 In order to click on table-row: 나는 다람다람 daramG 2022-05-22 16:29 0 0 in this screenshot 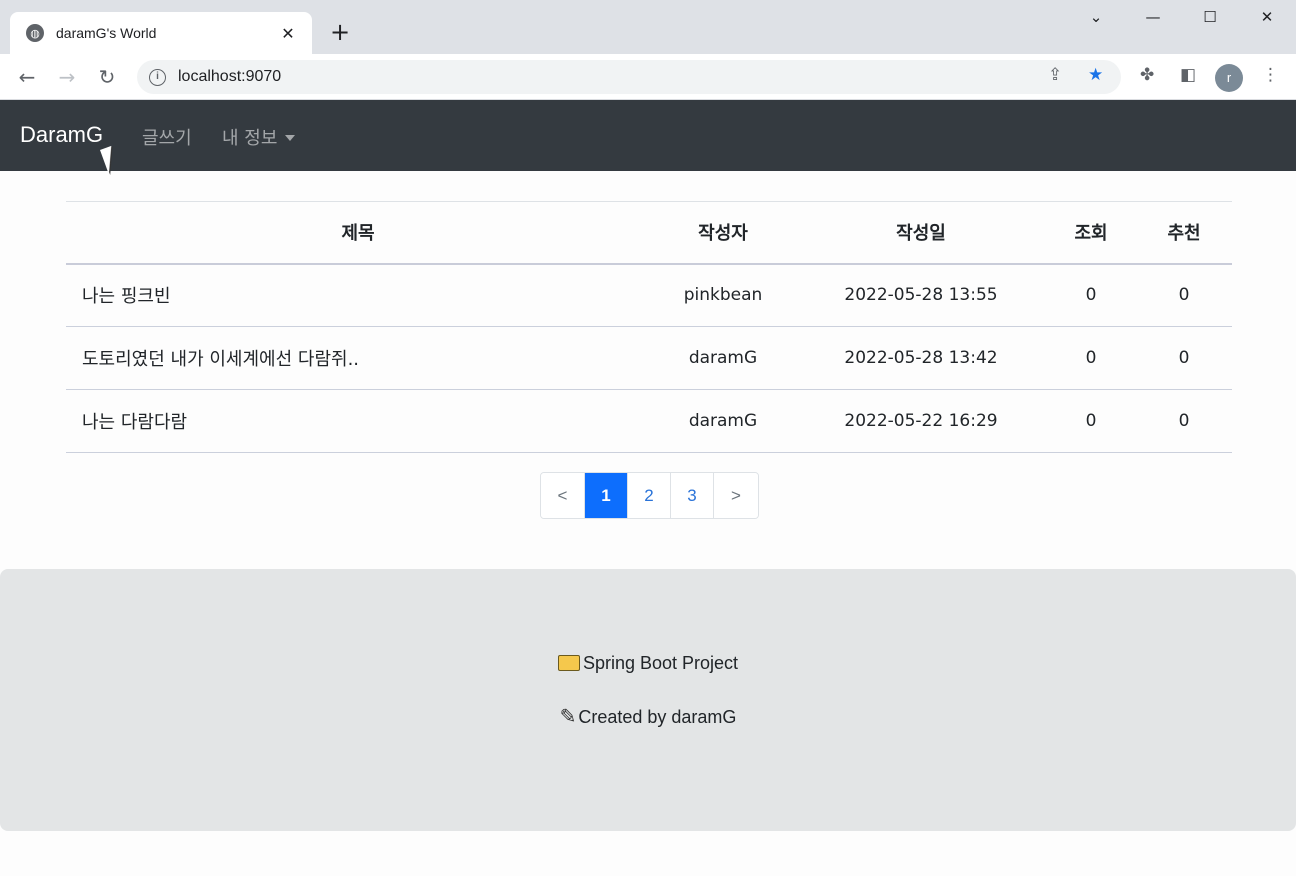, I will do `click(649, 421)`.